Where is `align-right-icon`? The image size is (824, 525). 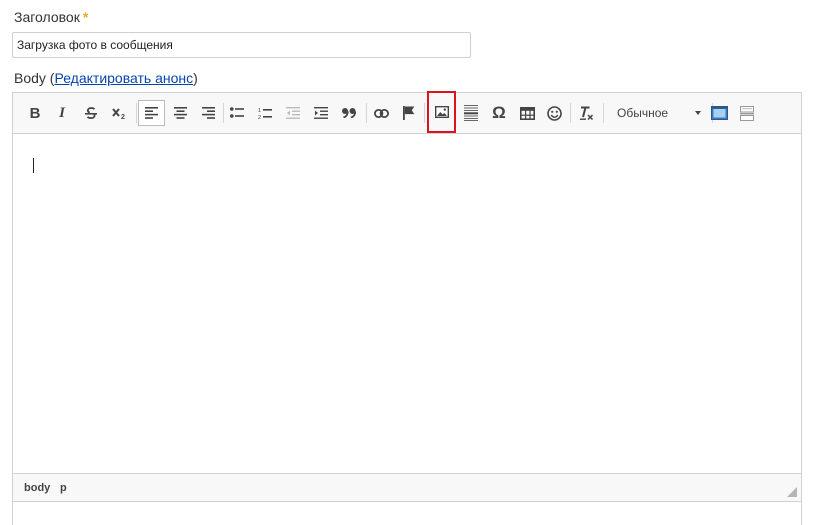 align-right-icon is located at coordinates (208, 113).